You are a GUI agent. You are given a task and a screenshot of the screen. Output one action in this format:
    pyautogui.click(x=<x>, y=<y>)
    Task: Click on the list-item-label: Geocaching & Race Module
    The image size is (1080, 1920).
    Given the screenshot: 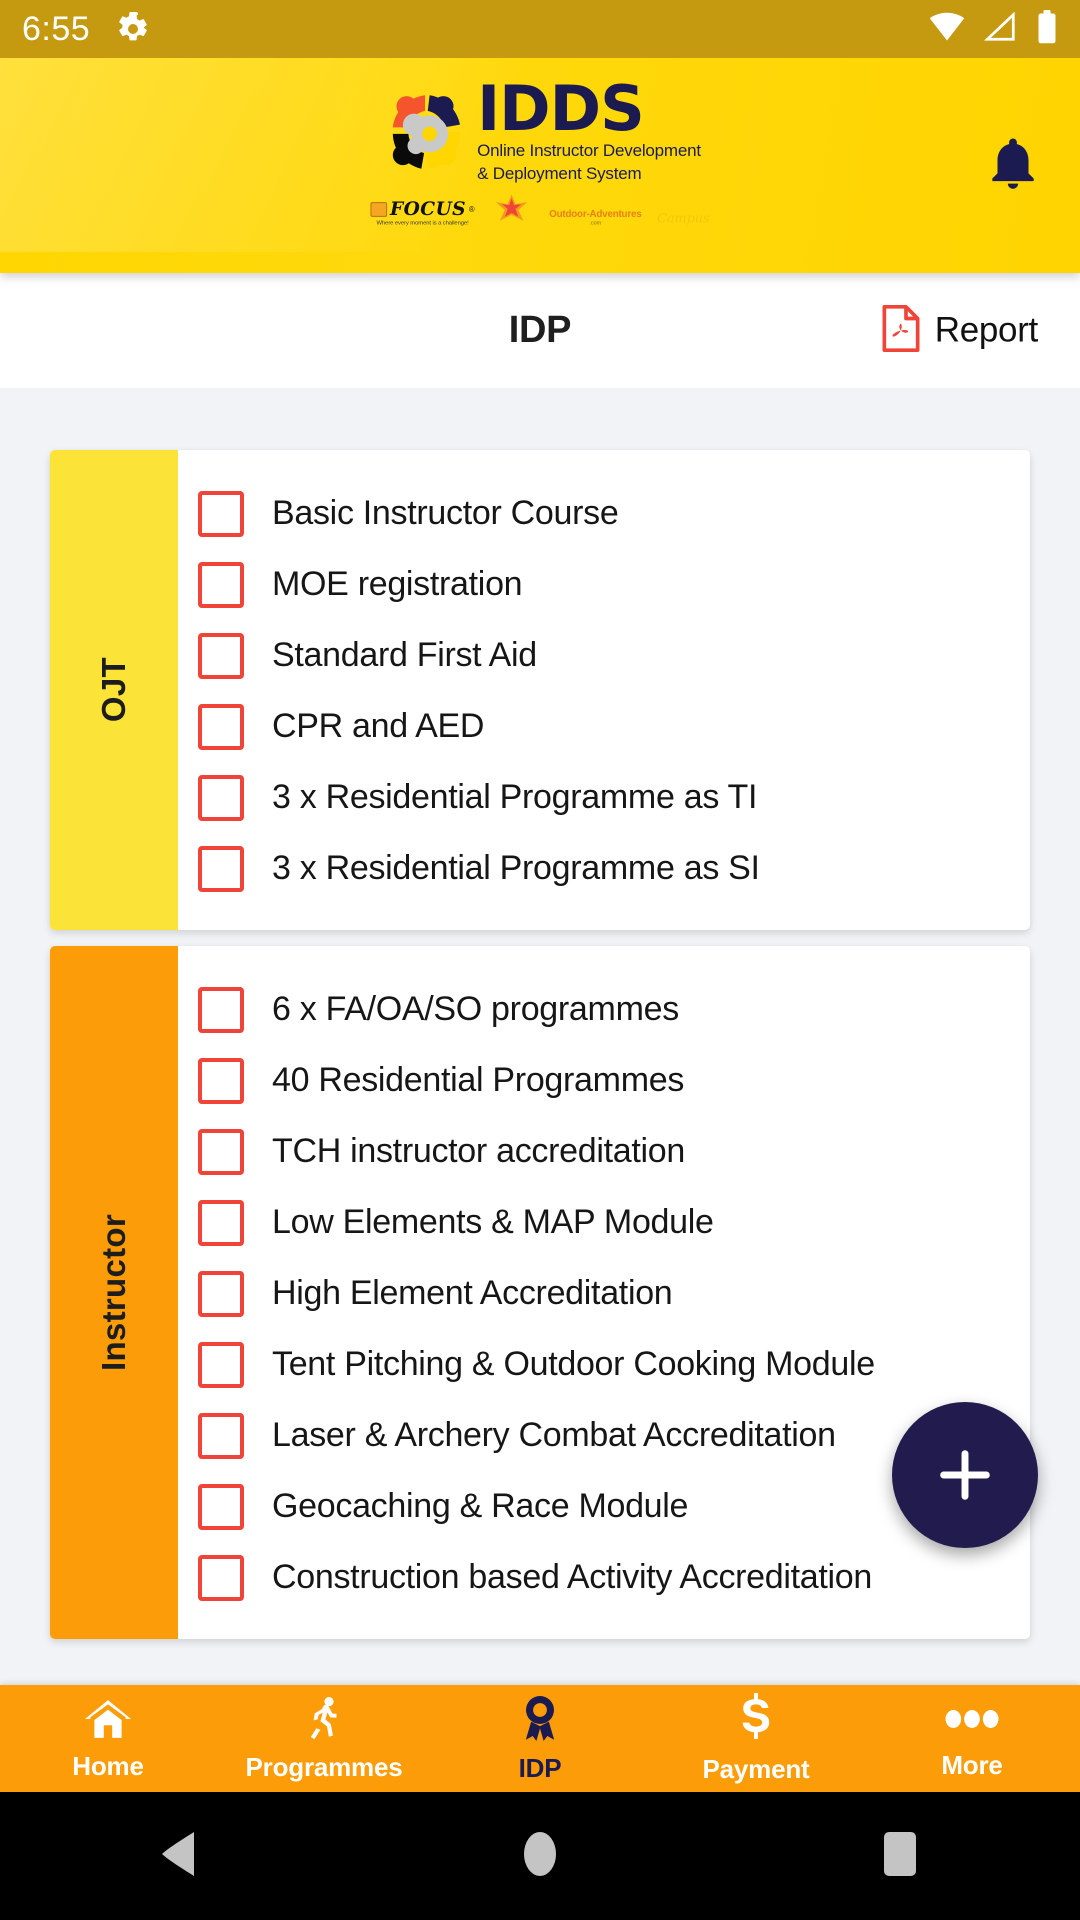 What is the action you would take?
    pyautogui.click(x=480, y=1506)
    